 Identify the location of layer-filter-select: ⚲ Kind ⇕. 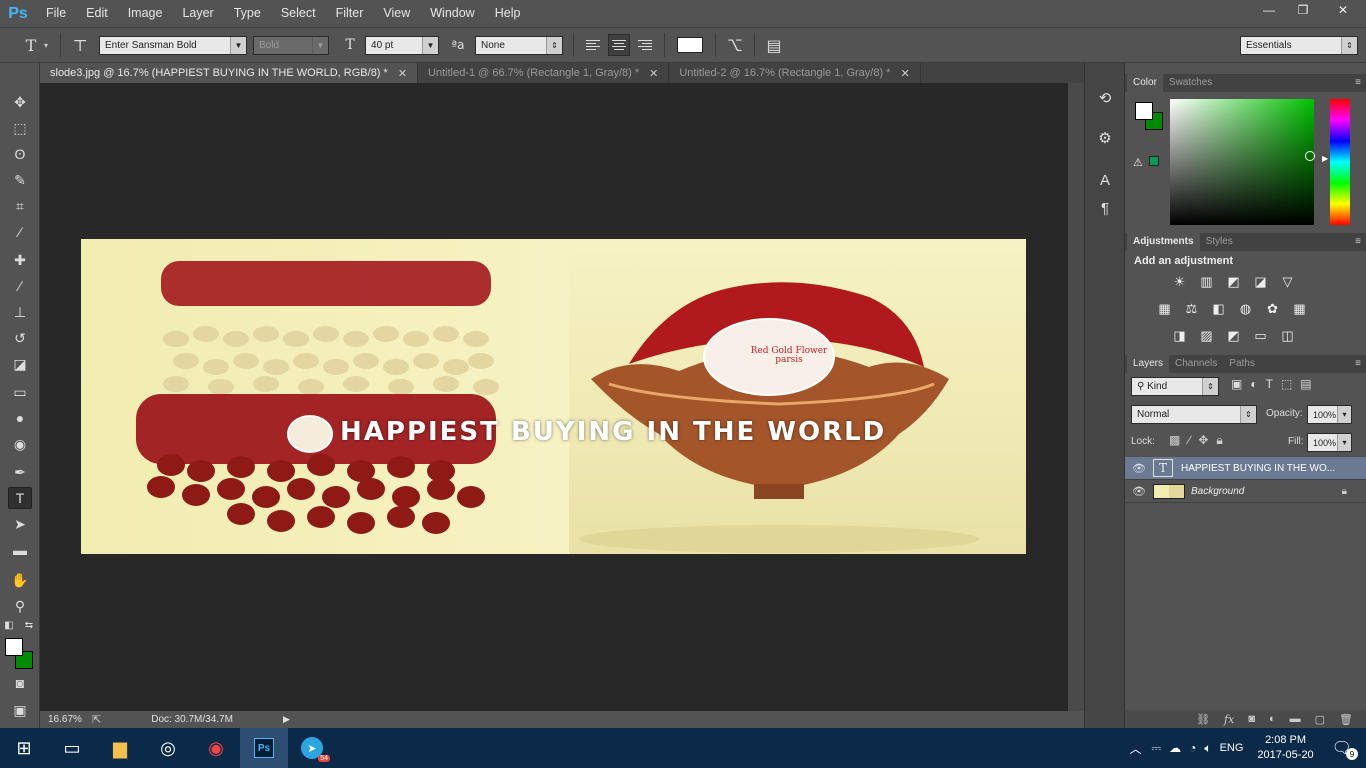
(1175, 386).